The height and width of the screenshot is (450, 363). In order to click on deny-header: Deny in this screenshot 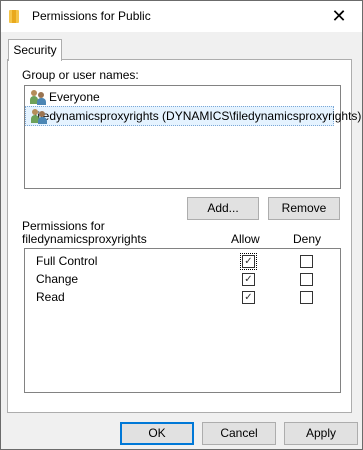, I will do `click(307, 239)`.